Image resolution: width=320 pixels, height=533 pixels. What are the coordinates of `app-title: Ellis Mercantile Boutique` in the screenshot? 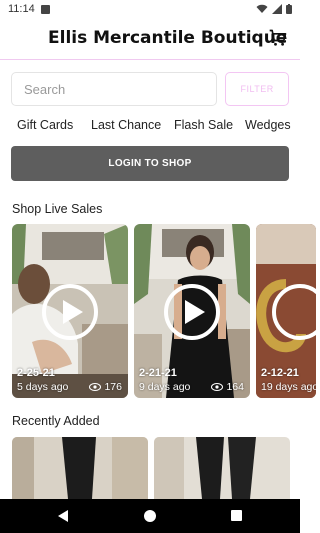 It's located at (168, 38).